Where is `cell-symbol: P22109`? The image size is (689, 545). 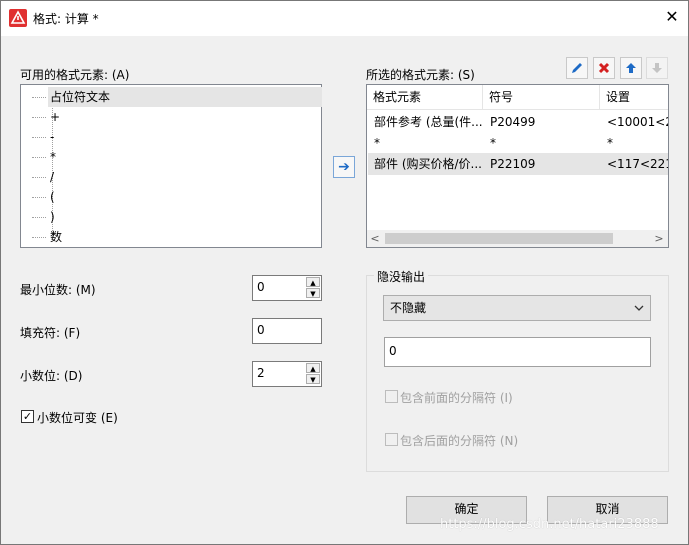 cell-symbol: P22109 is located at coordinates (513, 164).